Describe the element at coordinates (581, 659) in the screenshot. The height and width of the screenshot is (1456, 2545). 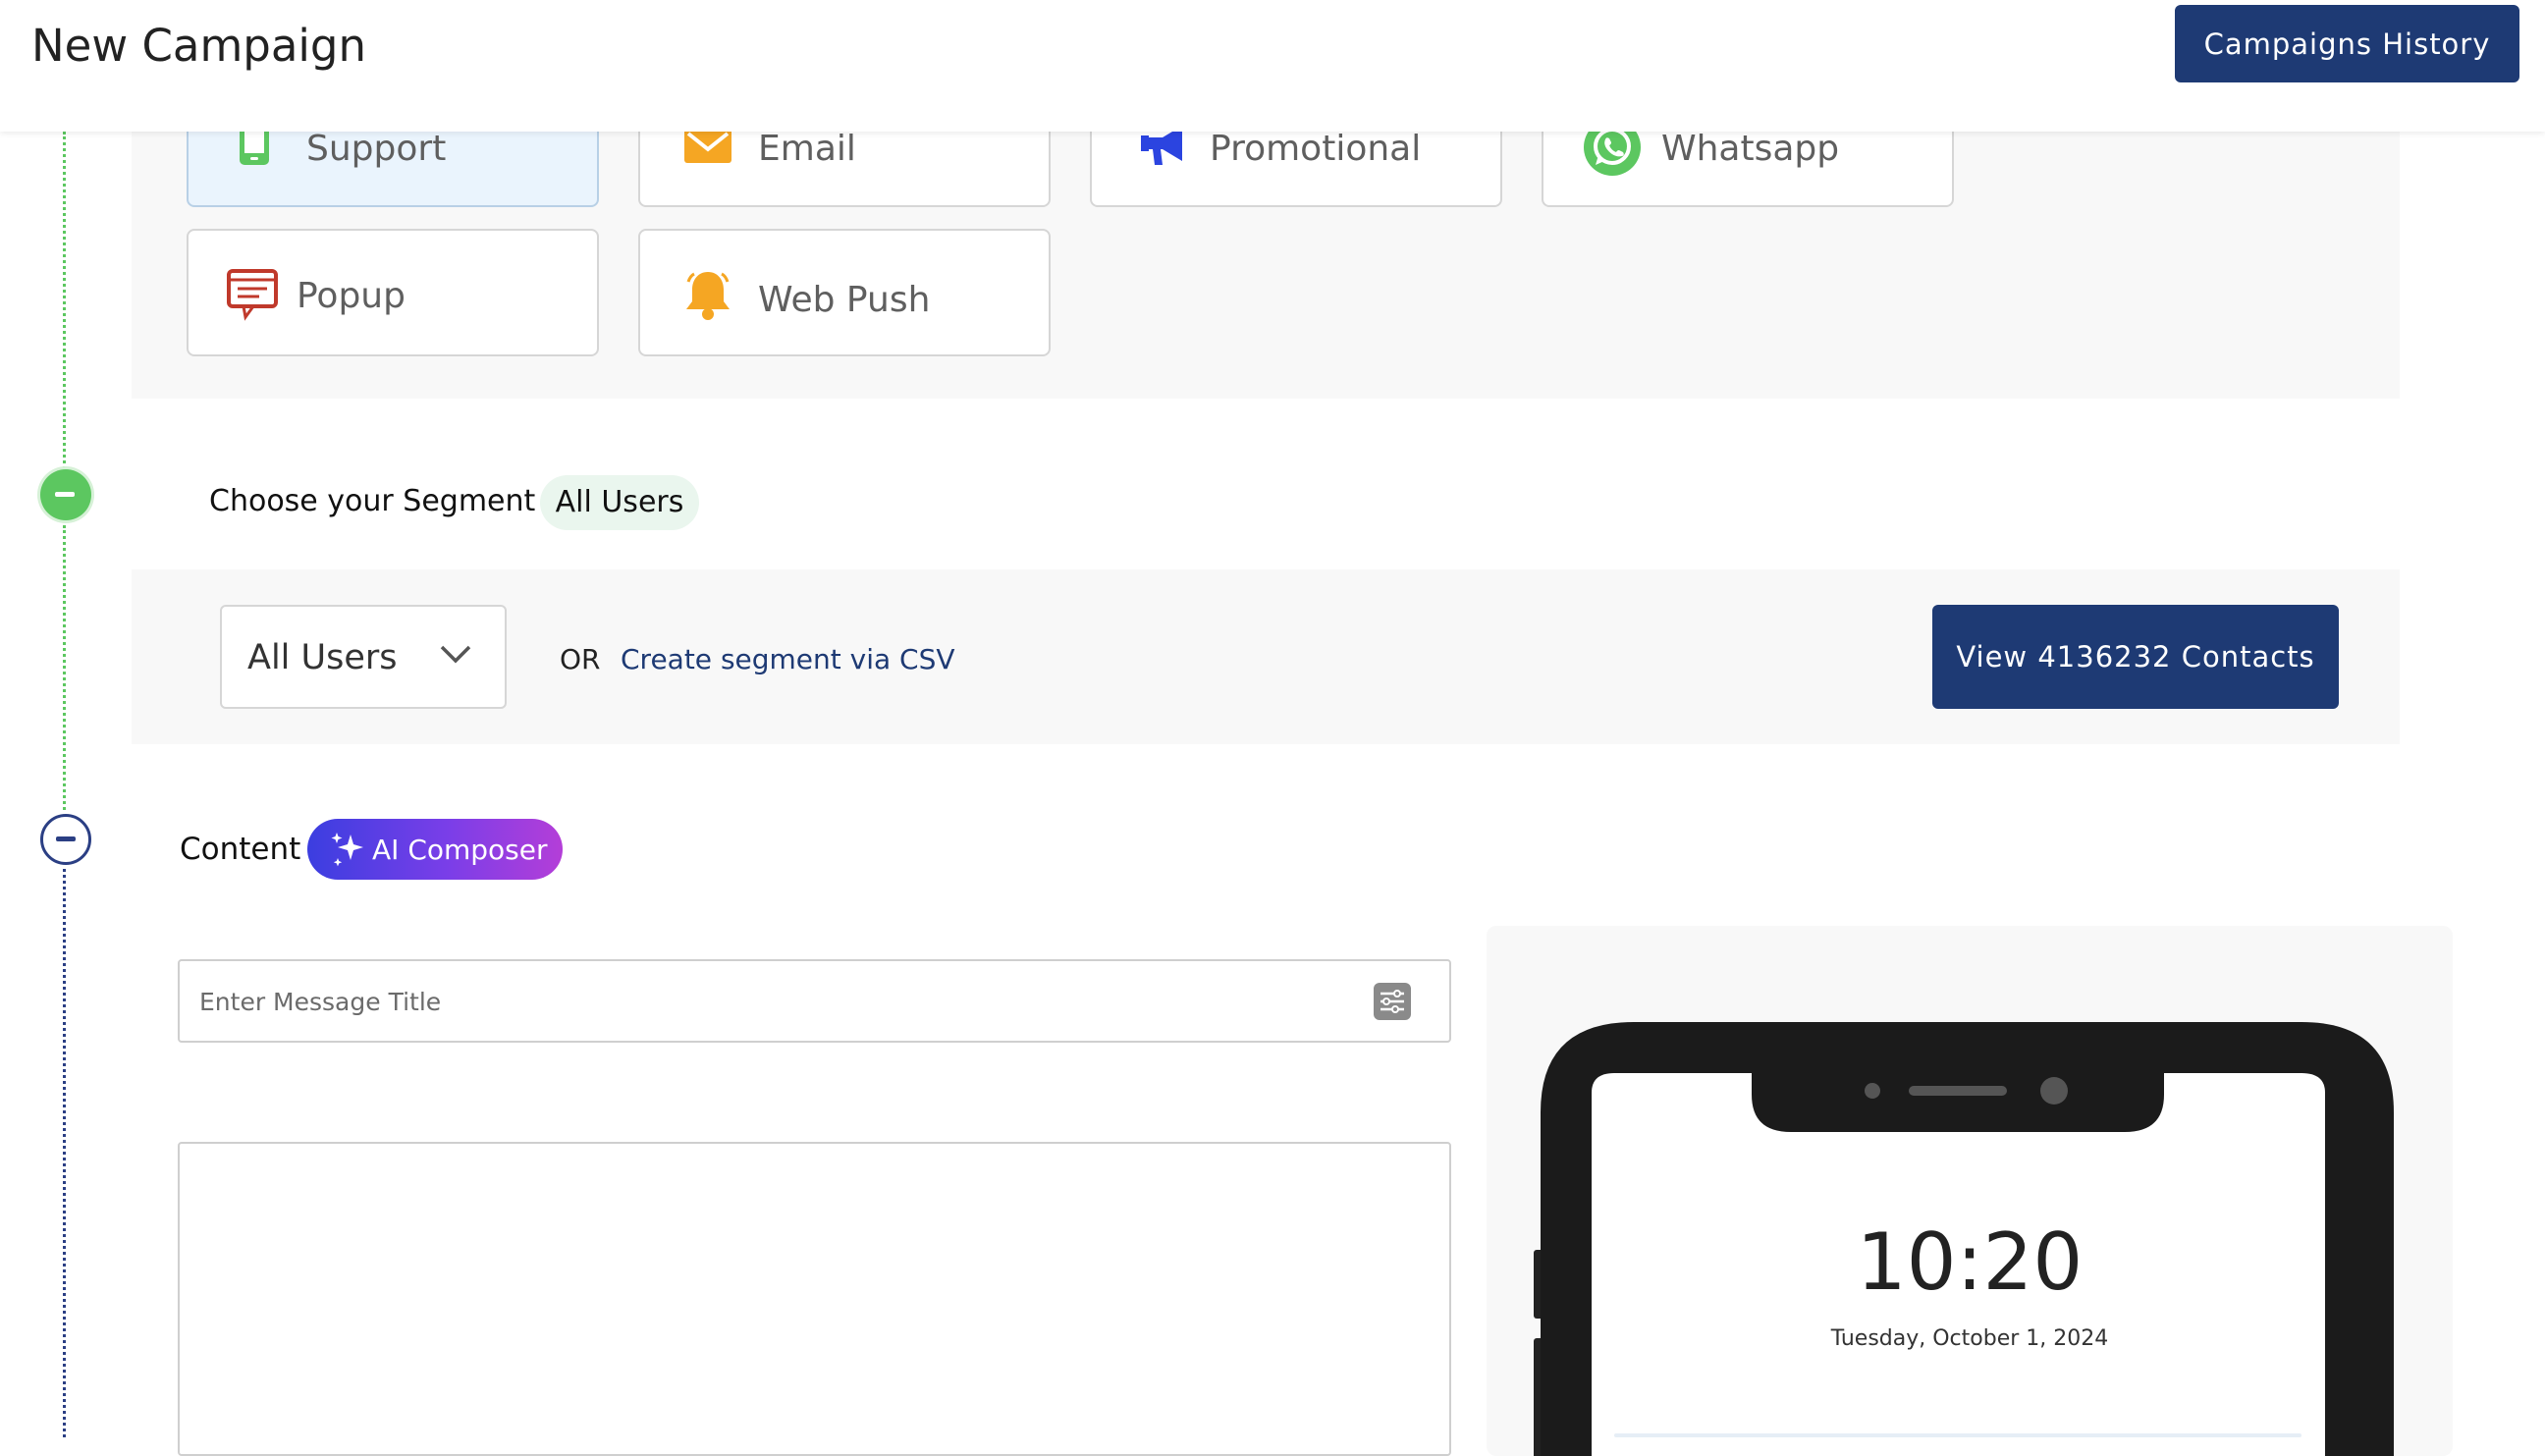
I see `or-separator: OR` at that location.